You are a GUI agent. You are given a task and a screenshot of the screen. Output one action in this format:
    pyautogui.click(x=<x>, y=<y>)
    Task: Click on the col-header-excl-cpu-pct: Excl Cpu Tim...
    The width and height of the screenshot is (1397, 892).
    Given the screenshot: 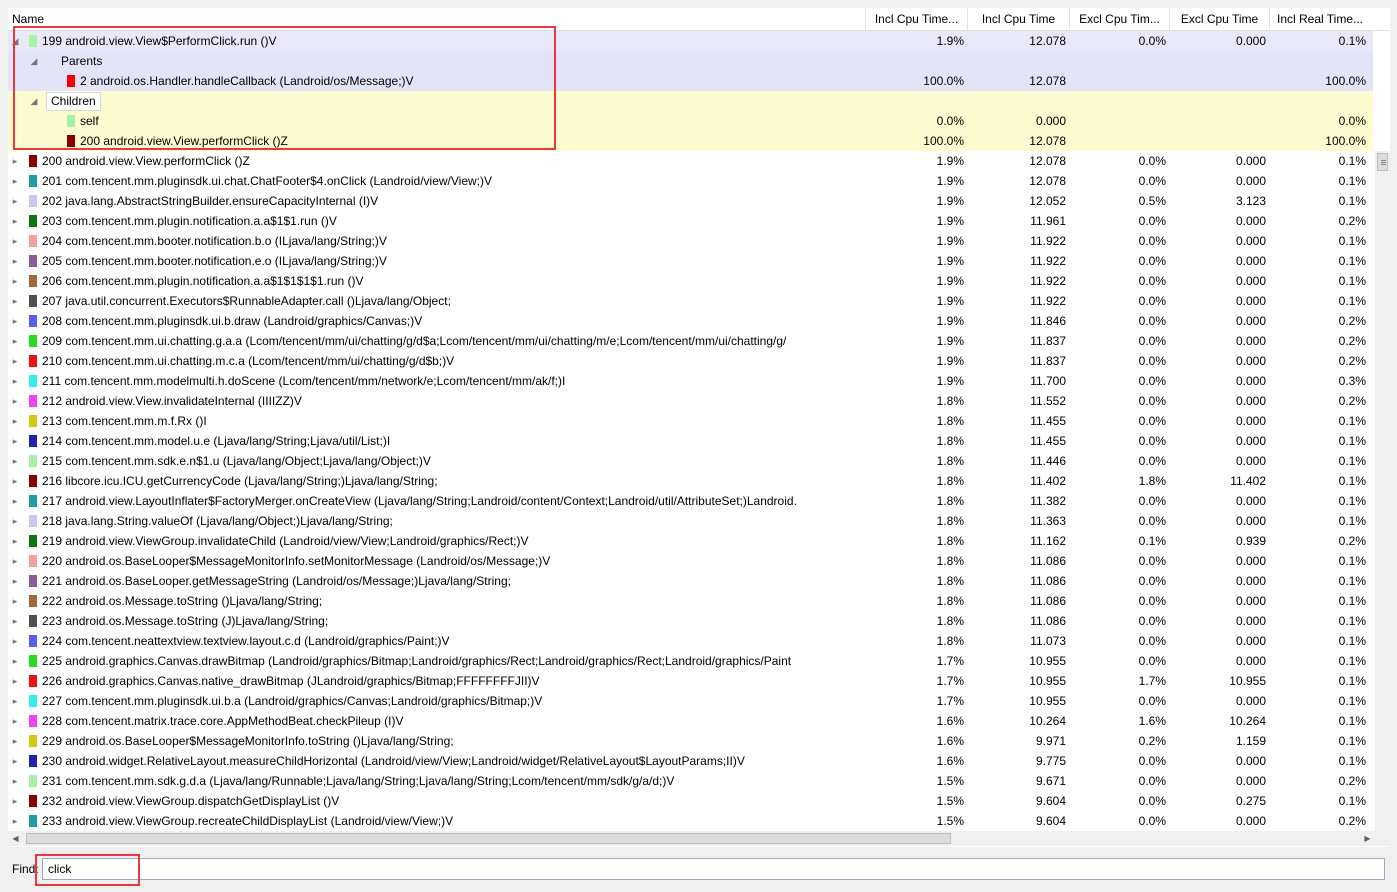 What is the action you would take?
    pyautogui.click(x=1120, y=19)
    